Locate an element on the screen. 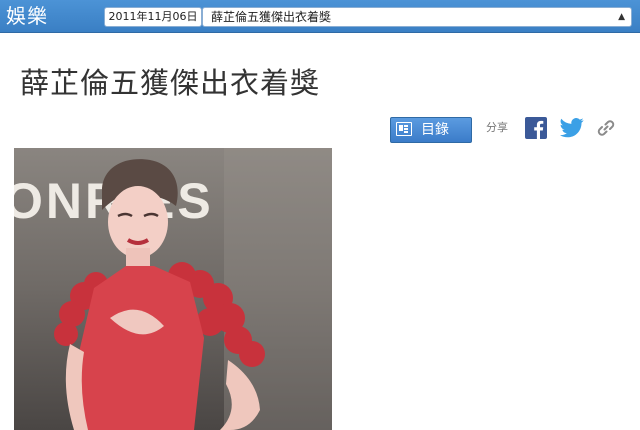  article-select-value: 薛芷倫五獲傑出衣着獎 is located at coordinates (271, 17).